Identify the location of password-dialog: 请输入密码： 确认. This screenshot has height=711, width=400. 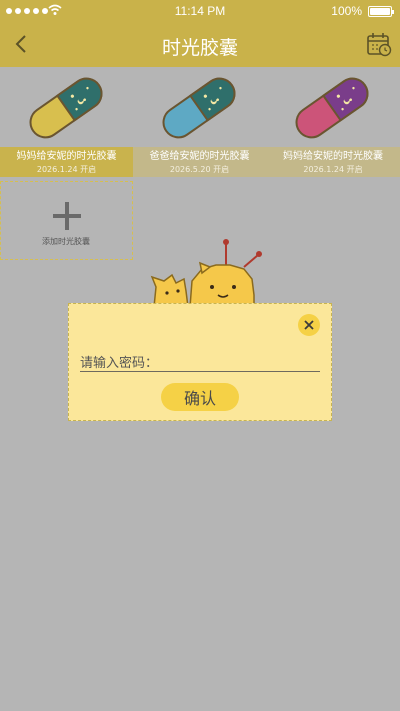
(200, 362).